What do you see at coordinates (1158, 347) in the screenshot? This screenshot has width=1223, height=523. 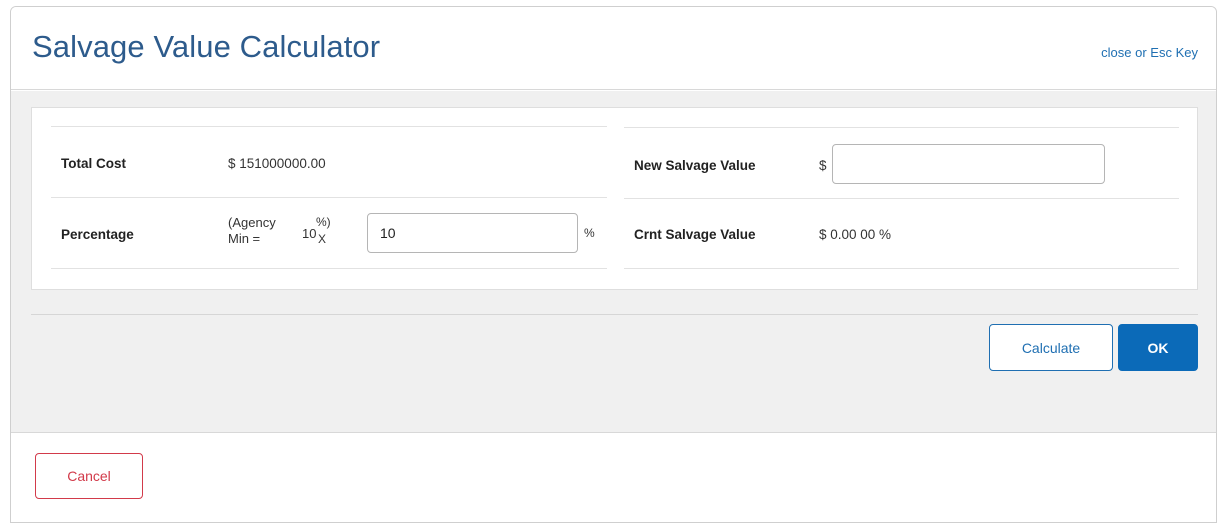 I see `ok-button: OK` at bounding box center [1158, 347].